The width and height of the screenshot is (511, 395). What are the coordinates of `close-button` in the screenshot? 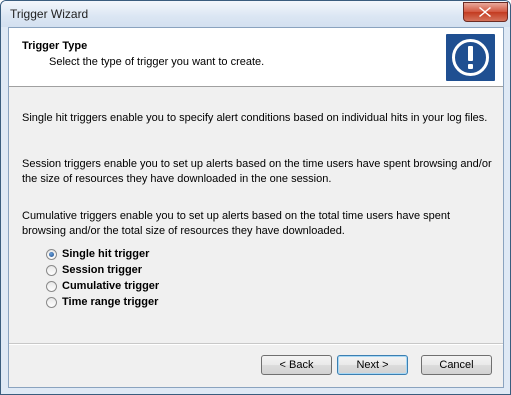 It's located at (485, 12).